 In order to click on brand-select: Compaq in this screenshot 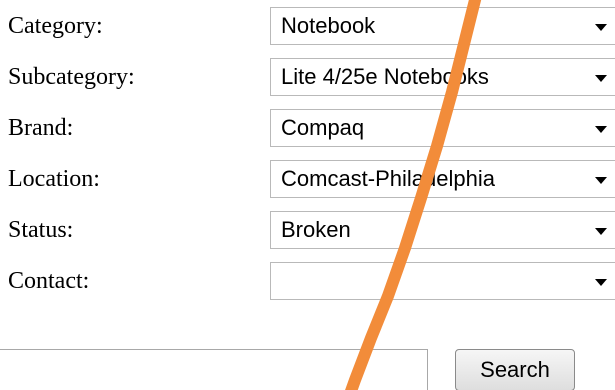, I will do `click(442, 128)`.